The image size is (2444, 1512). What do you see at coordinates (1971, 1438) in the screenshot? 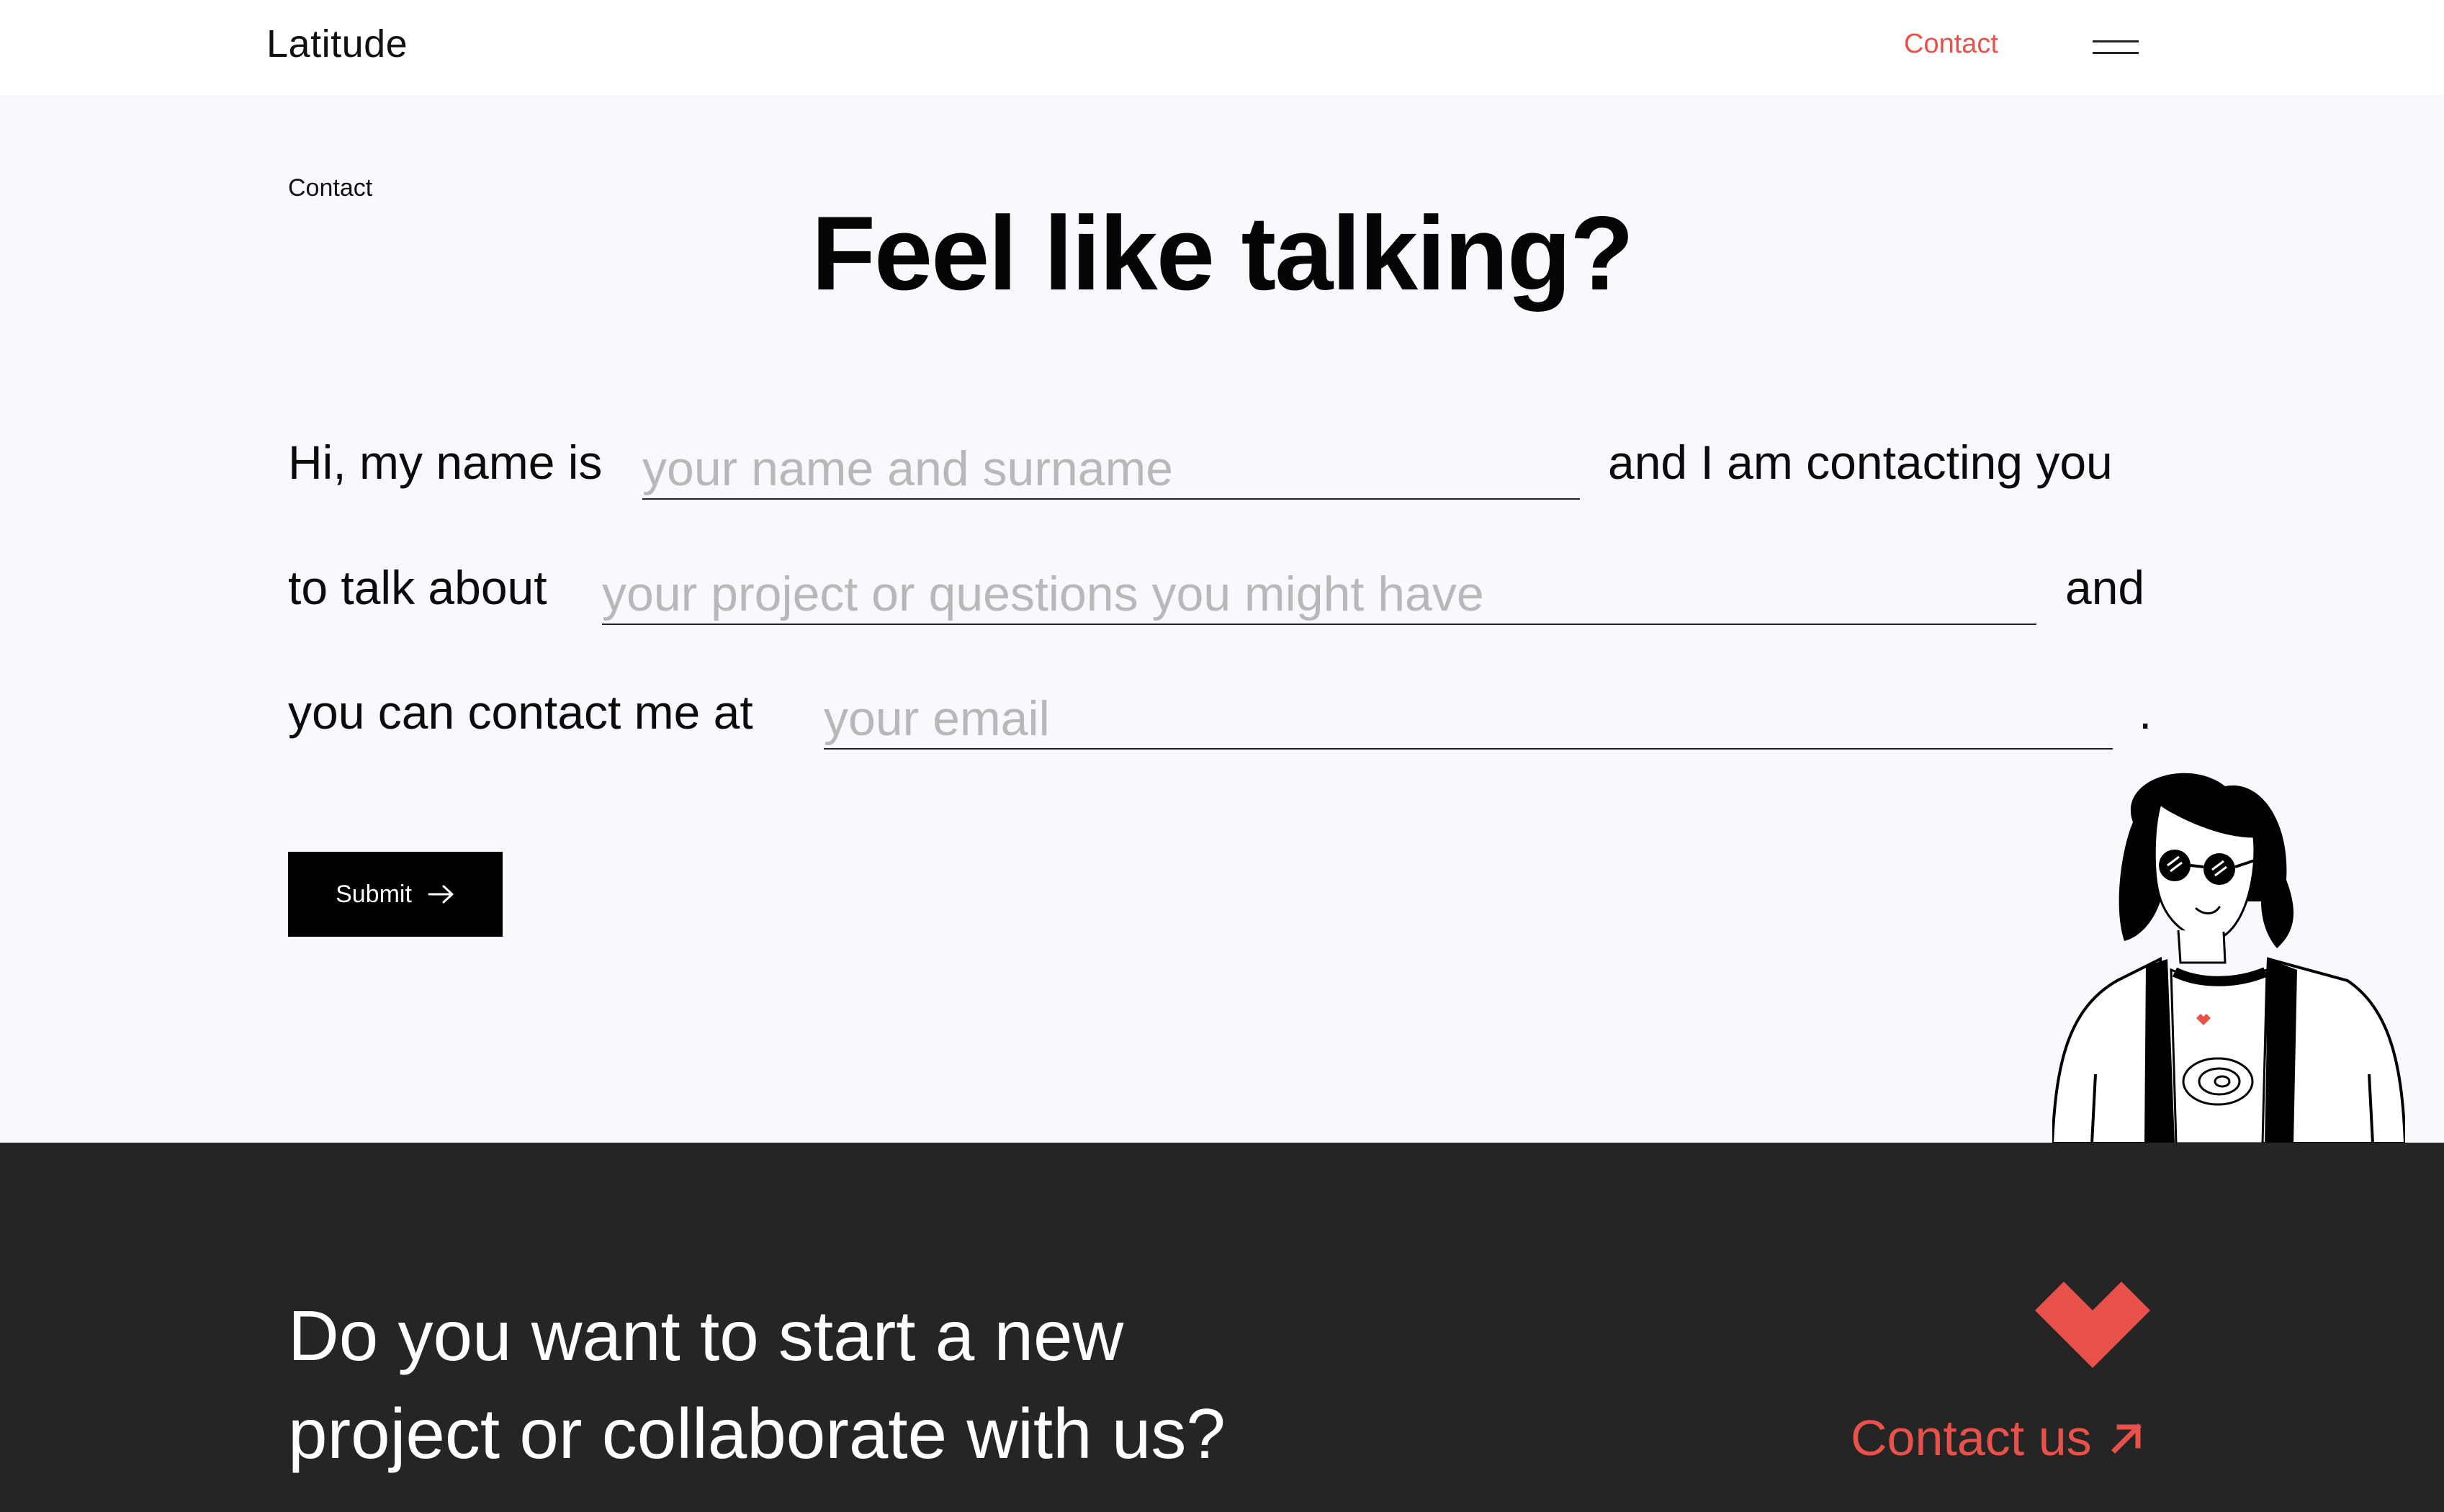
I see `contact-us-label: Contact us` at bounding box center [1971, 1438].